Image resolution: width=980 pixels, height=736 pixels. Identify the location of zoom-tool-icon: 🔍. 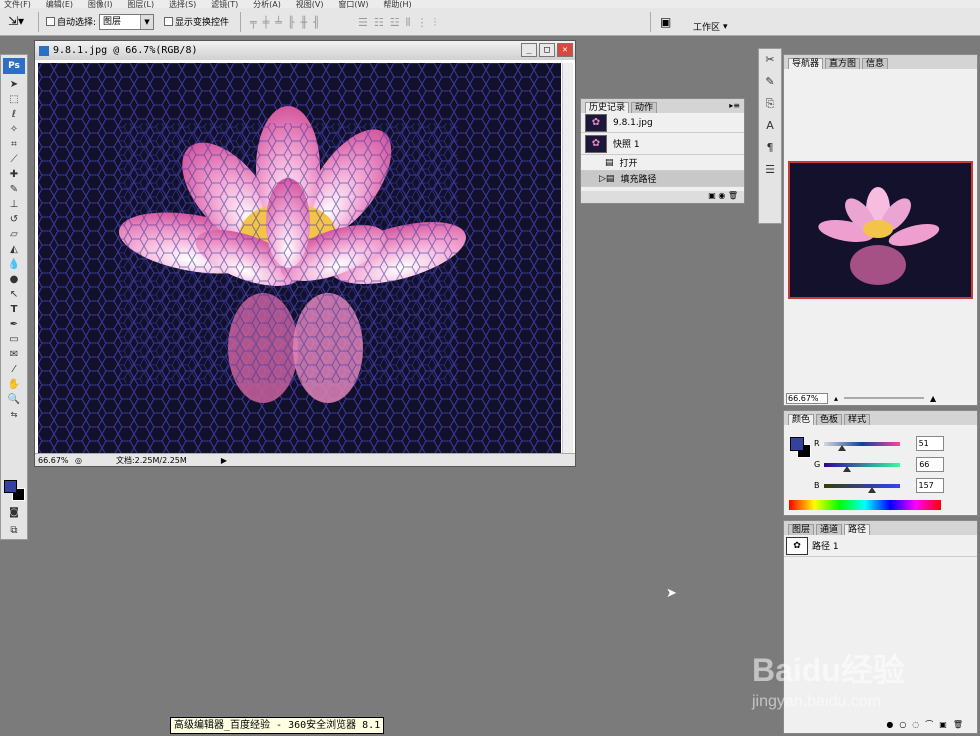
(14, 399).